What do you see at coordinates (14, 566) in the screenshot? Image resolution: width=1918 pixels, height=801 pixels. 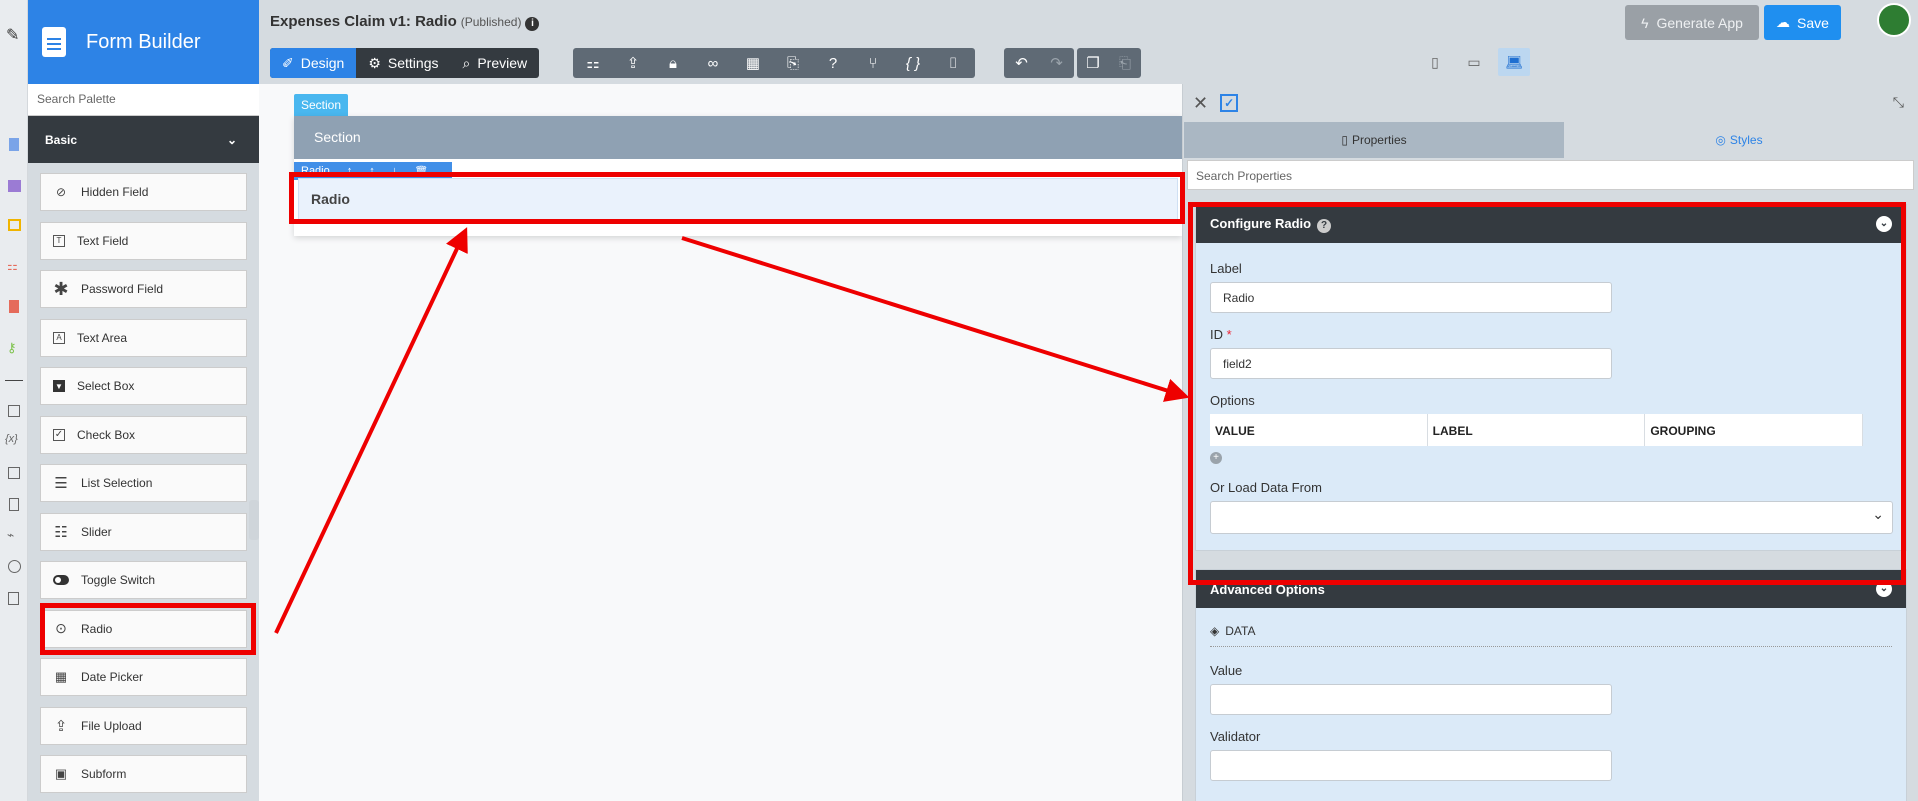 I see `gauge-icon` at bounding box center [14, 566].